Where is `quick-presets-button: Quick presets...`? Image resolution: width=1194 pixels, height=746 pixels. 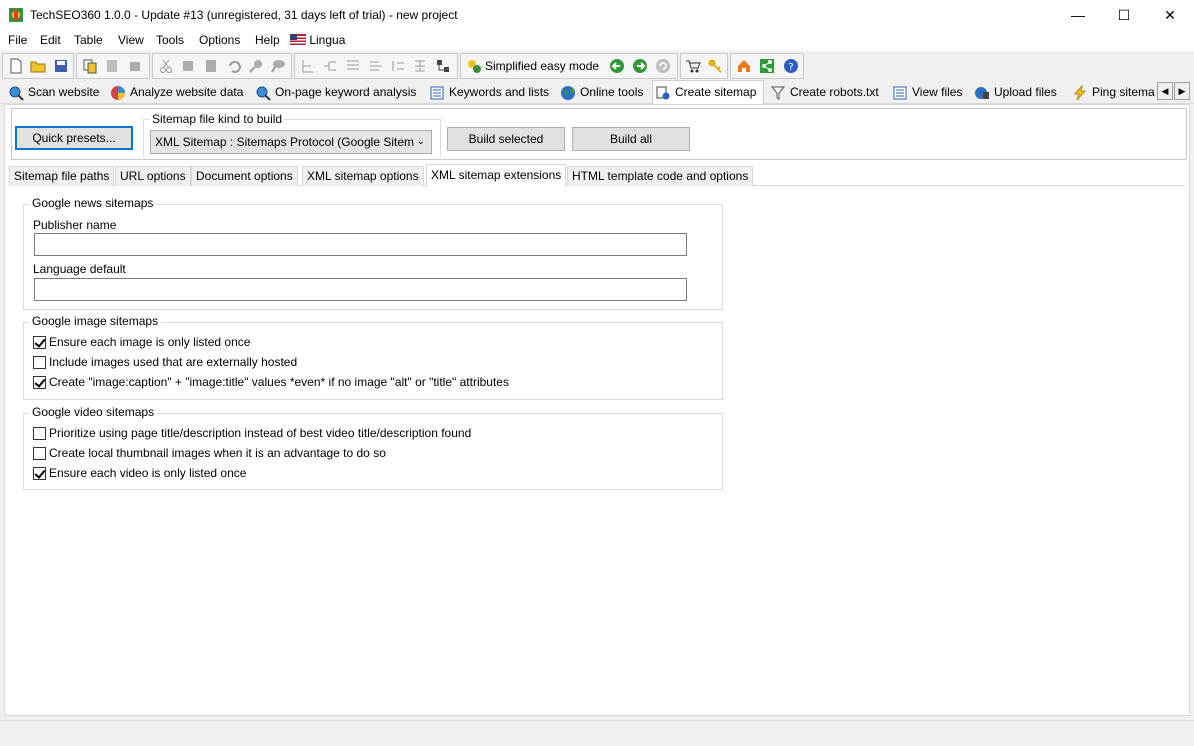 quick-presets-button: Quick presets... is located at coordinates (74, 138).